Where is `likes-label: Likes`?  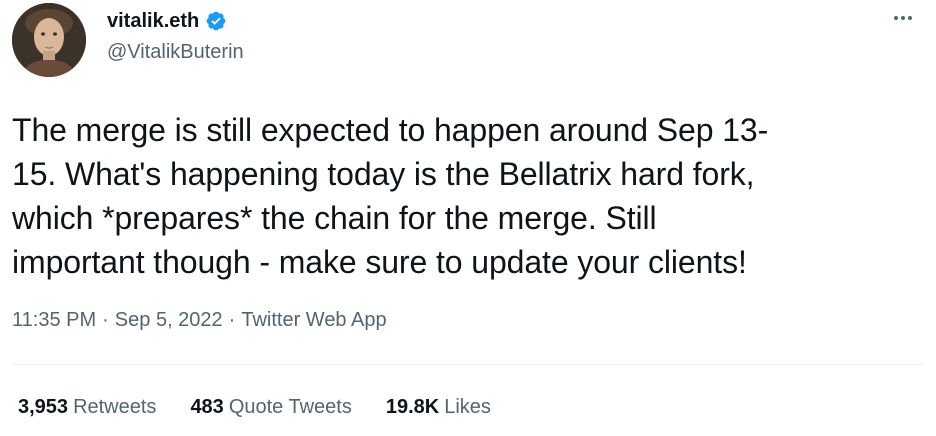
likes-label: Likes is located at coordinates (467, 407).